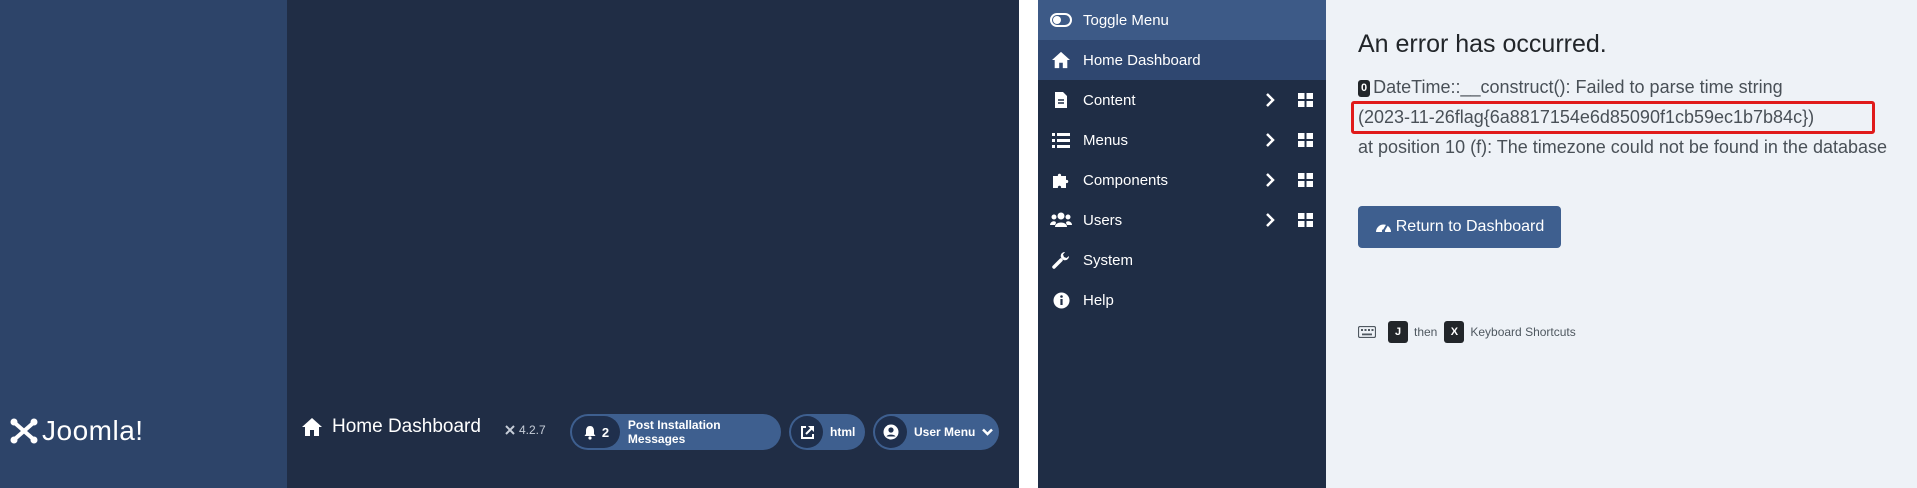  Describe the element at coordinates (827, 432) in the screenshot. I see `view-site-button: html` at that location.